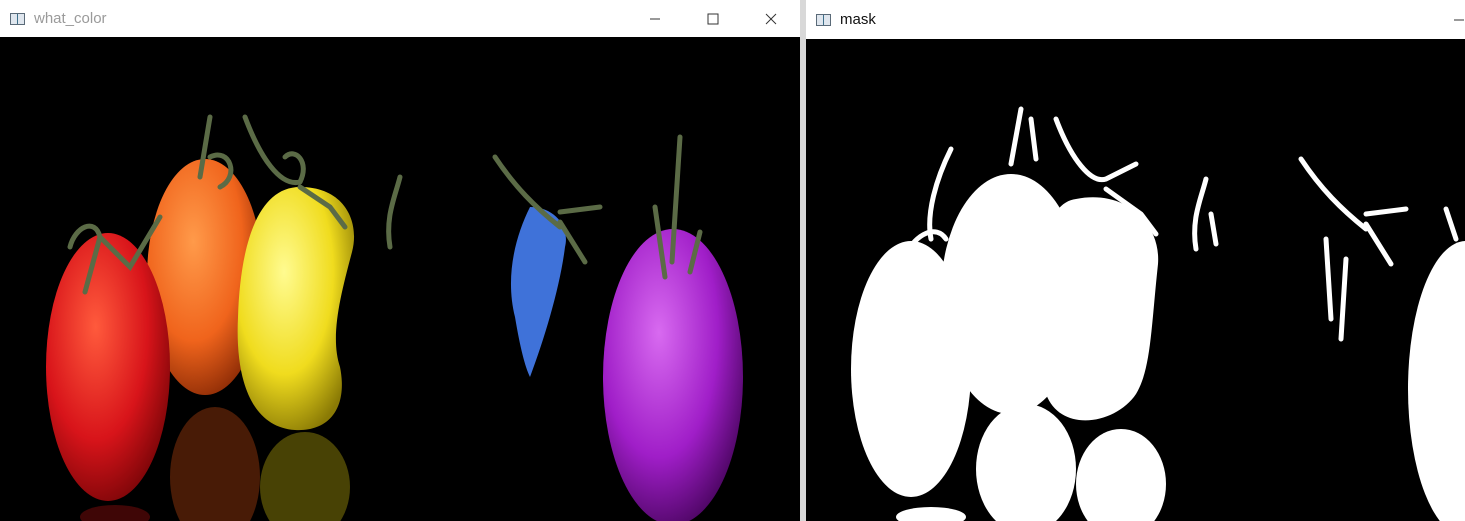  I want to click on yellow-reflection, so click(305, 476).